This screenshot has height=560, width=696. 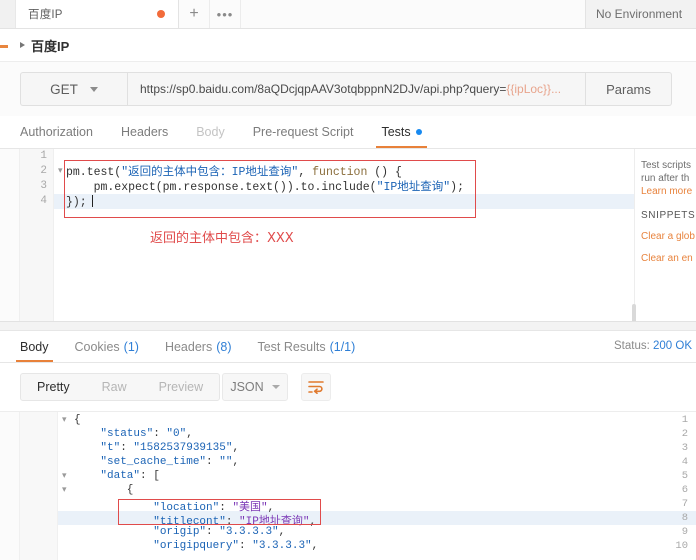 I want to click on code-line: pm.test("返回的主体中包含：IP地址查询", function () {, so click(x=234, y=172).